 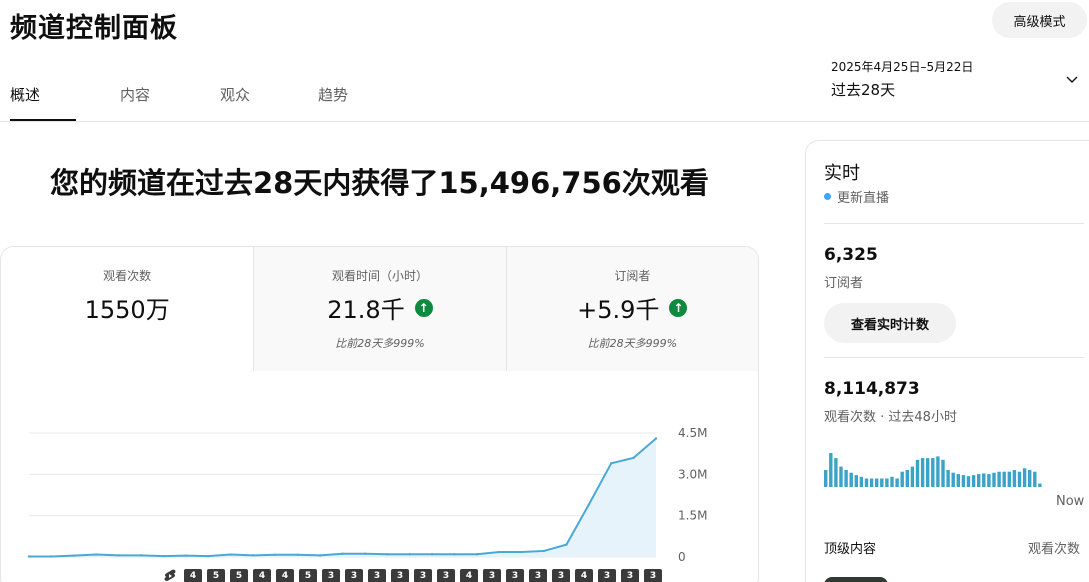 What do you see at coordinates (366, 310) in the screenshot?
I see `stat-value: 21.8千` at bounding box center [366, 310].